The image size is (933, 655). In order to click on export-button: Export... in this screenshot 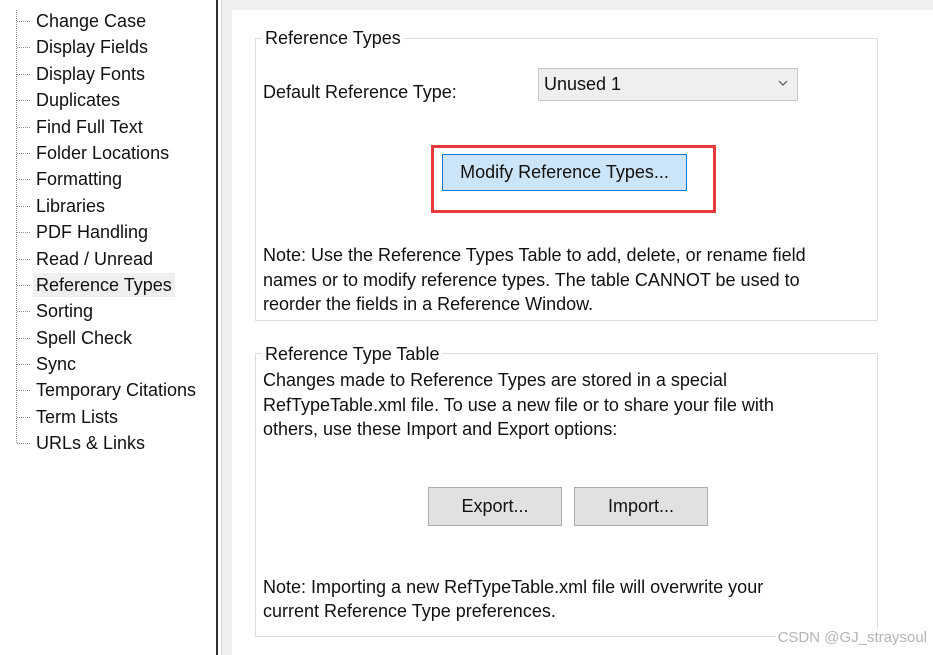, I will do `click(495, 506)`.